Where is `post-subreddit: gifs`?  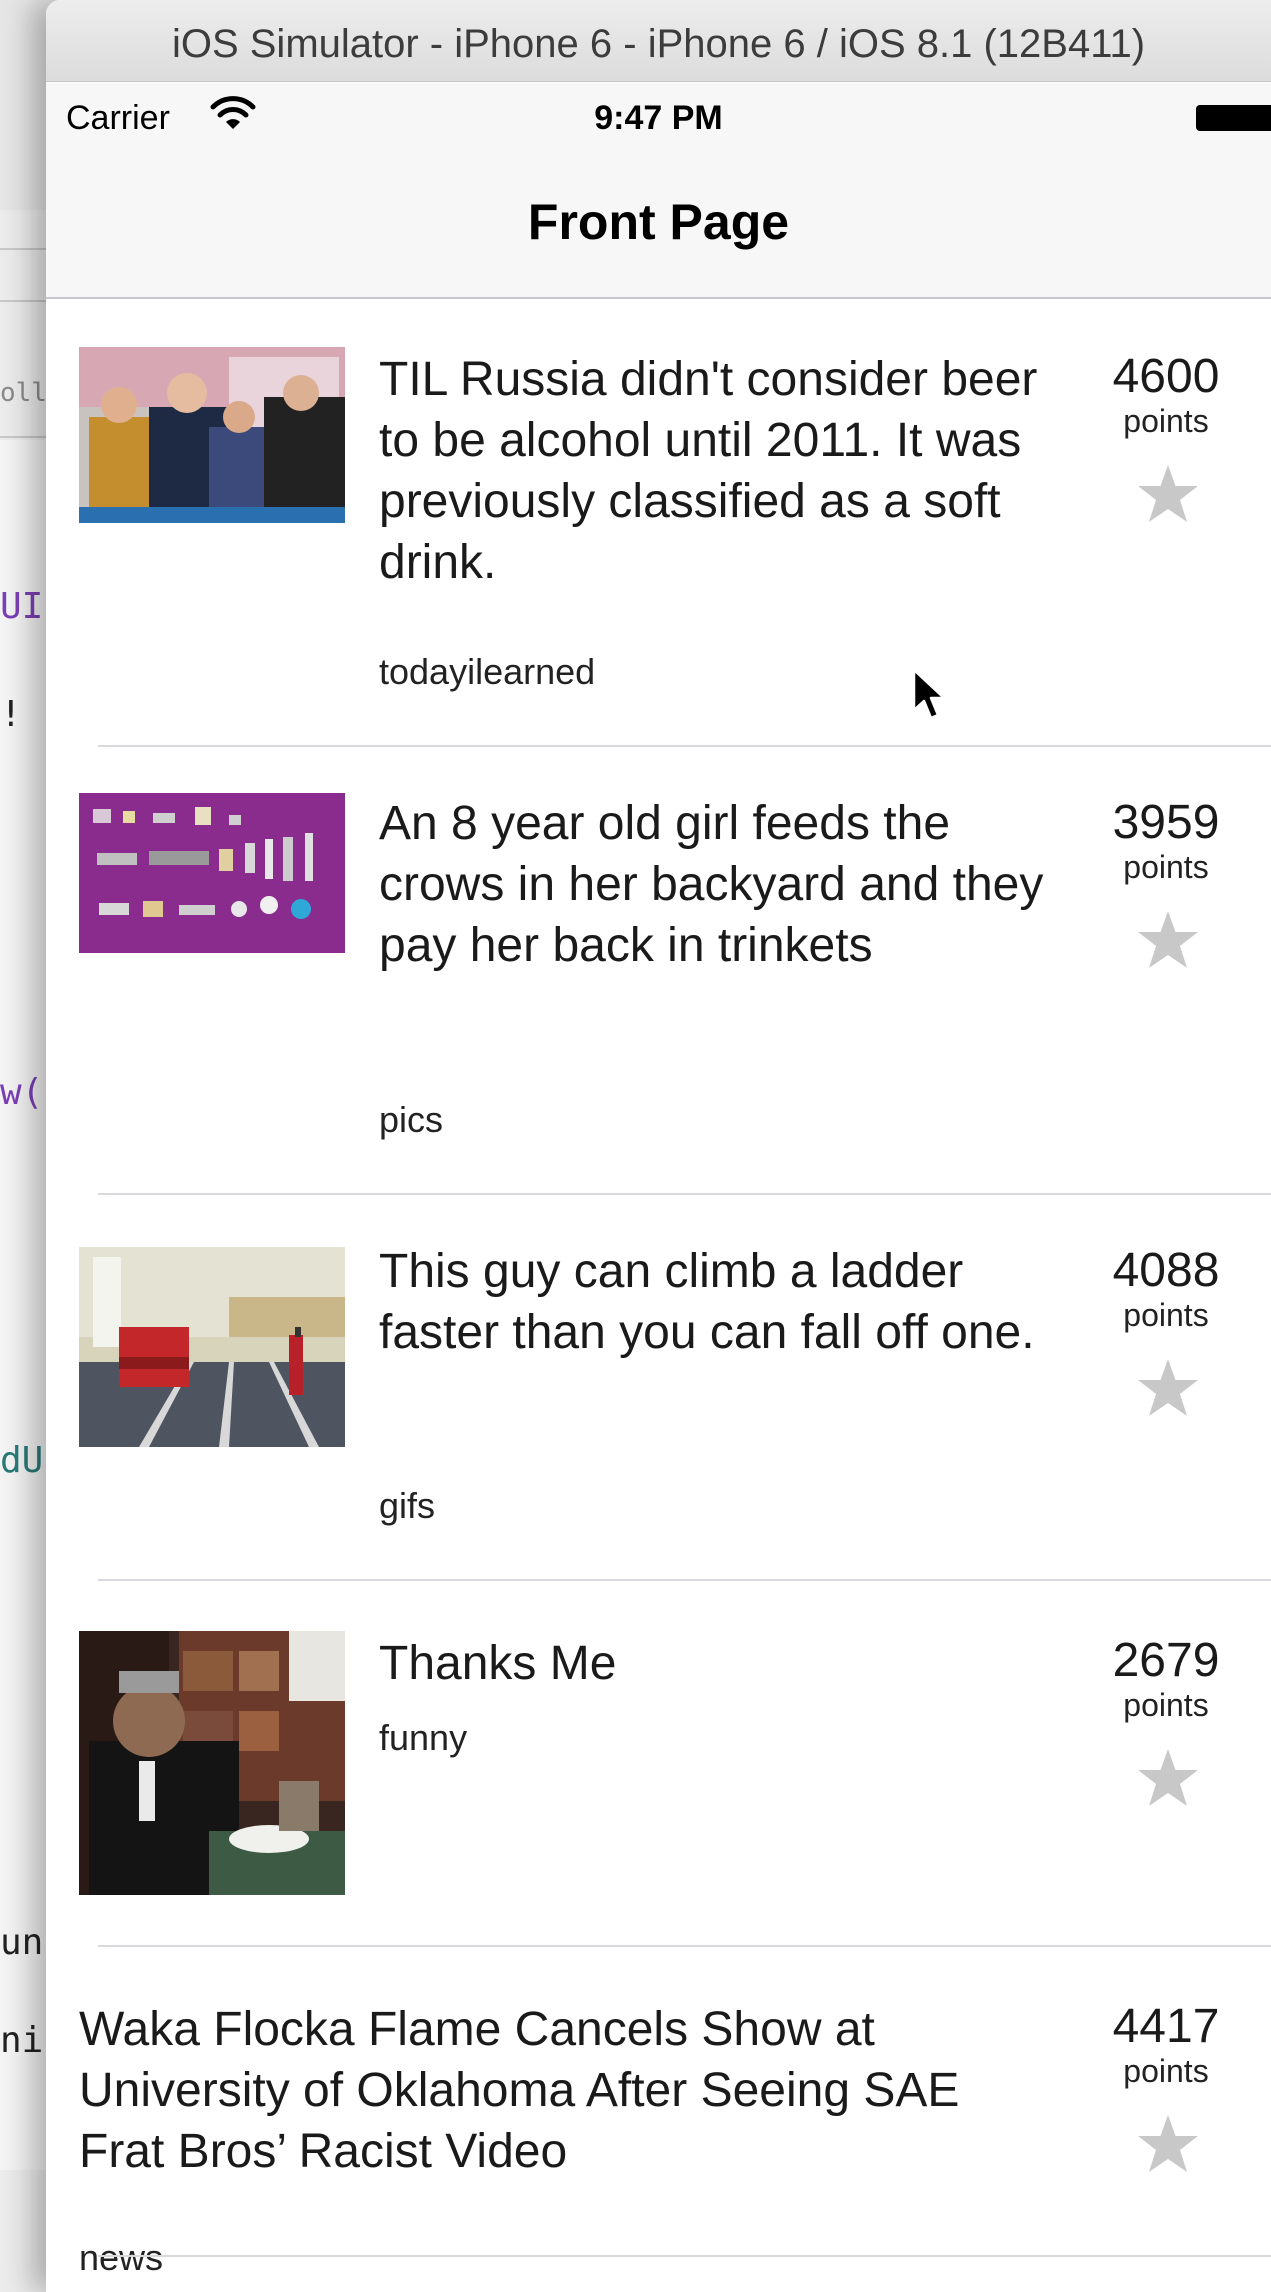
post-subreddit: gifs is located at coordinates (407, 1505).